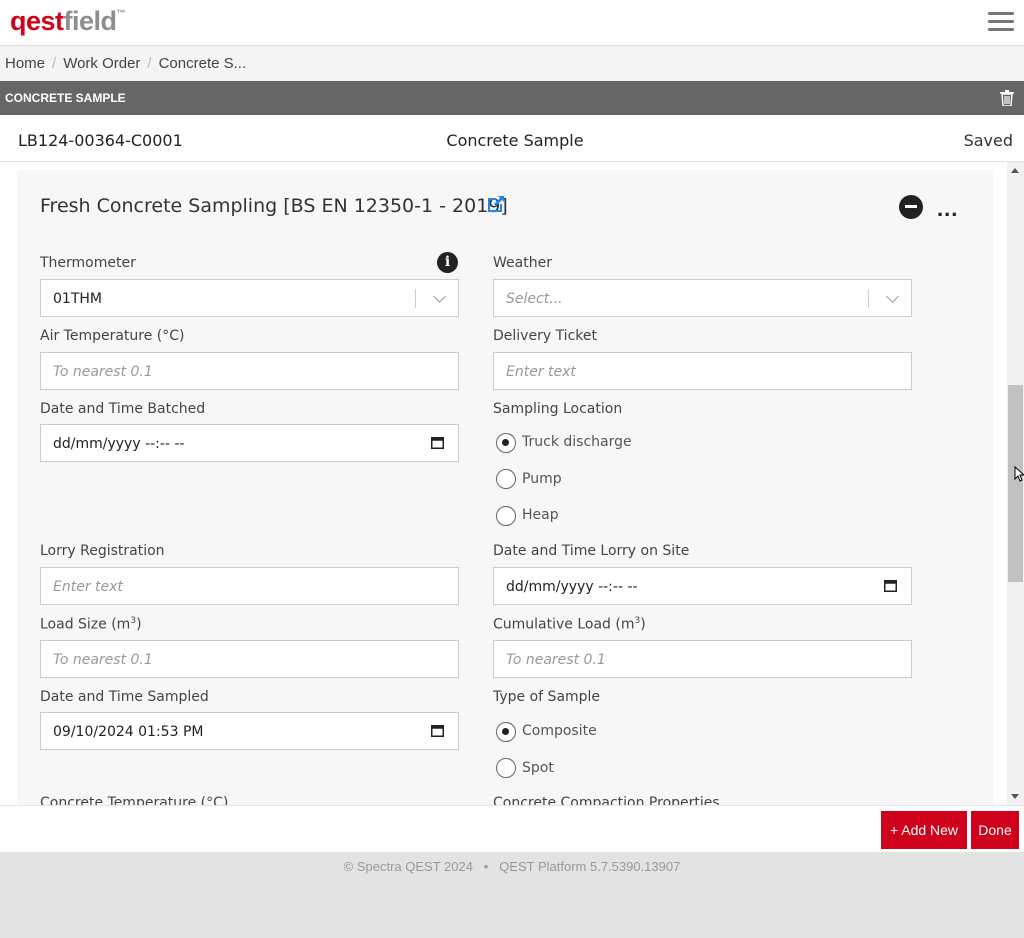 The width and height of the screenshot is (1024, 938). Describe the element at coordinates (506, 732) in the screenshot. I see `radio-composite` at that location.